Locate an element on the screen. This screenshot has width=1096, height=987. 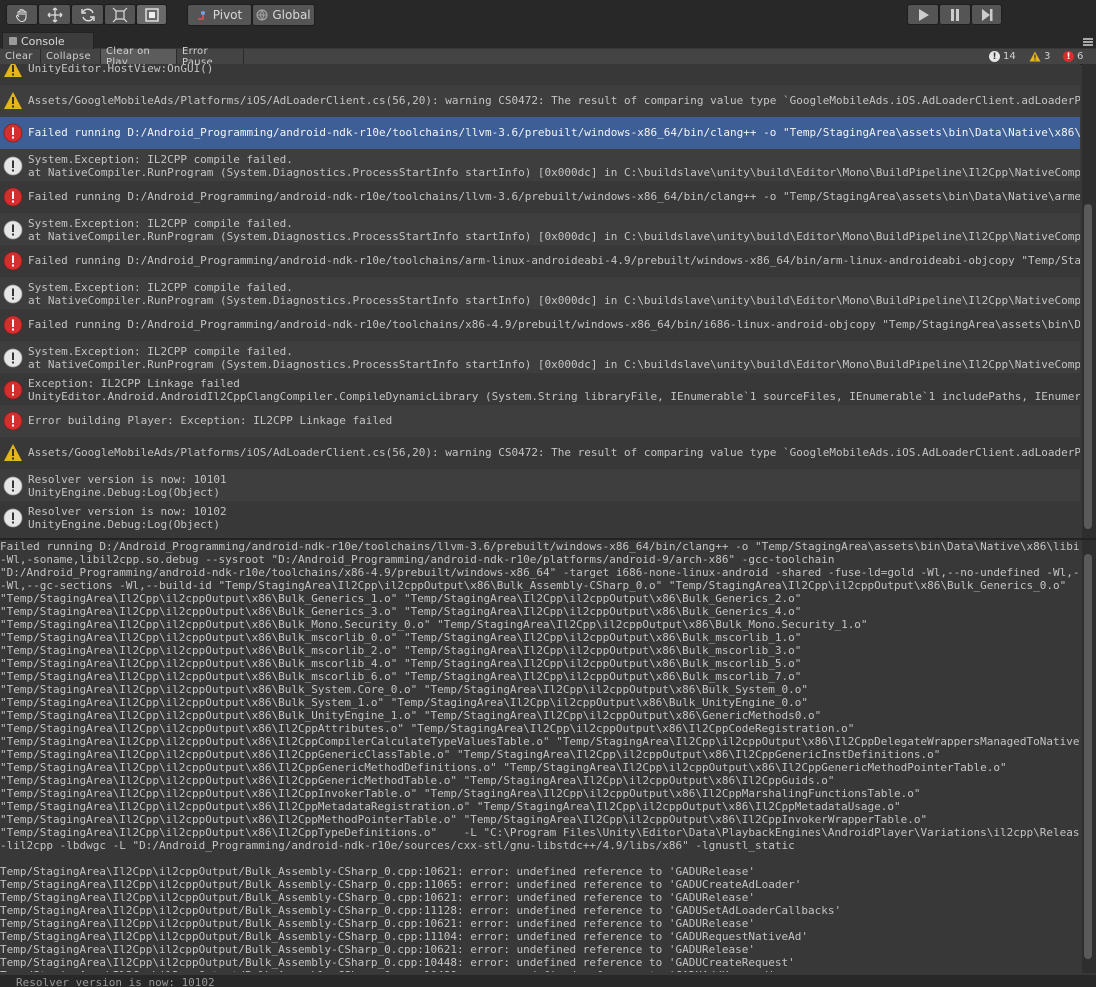
rotate-icon is located at coordinates (87, 14).